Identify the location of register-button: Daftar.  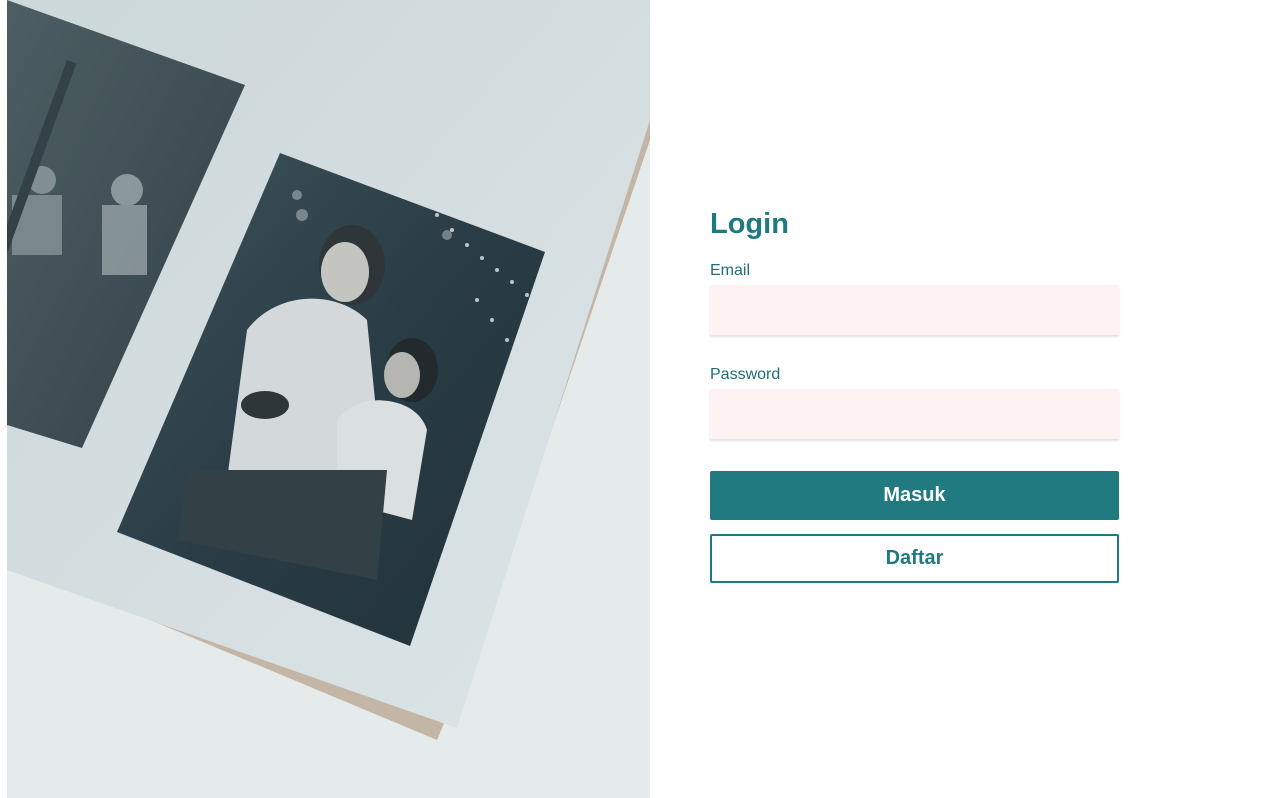
(914, 558).